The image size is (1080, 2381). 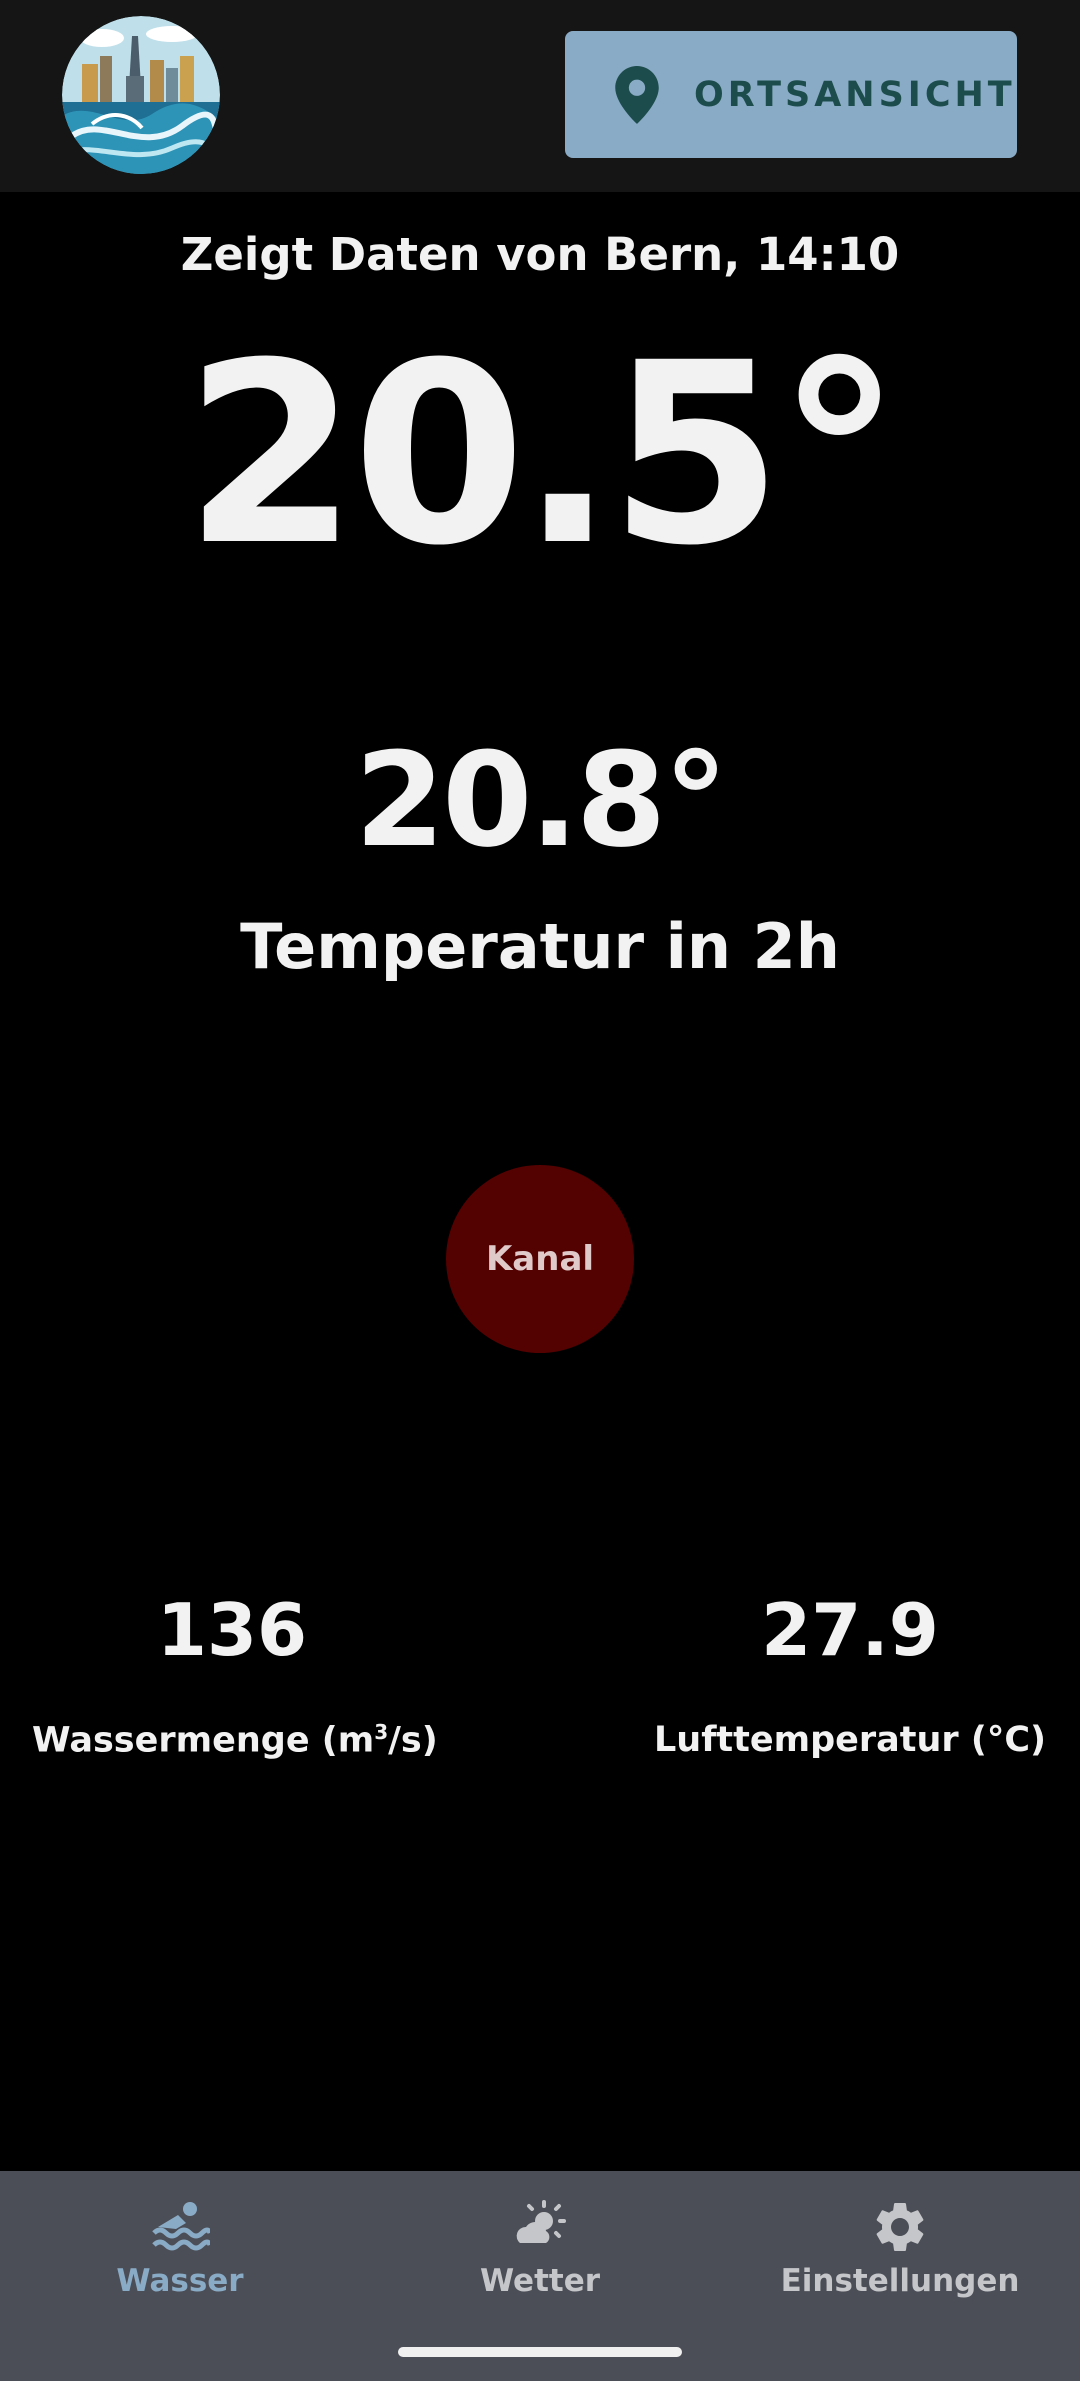 I want to click on nav-item-wetter: Wetter, so click(x=540, y=2248).